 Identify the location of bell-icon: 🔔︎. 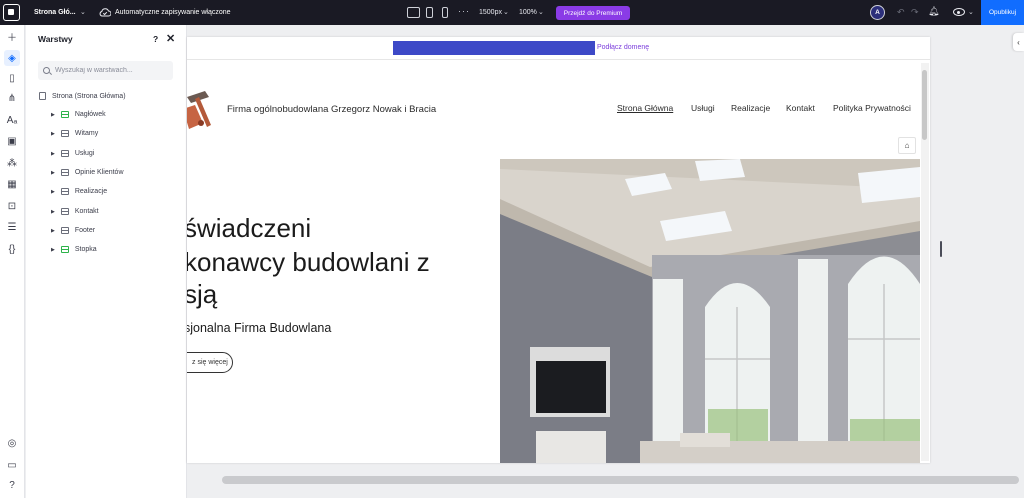
(933, 11).